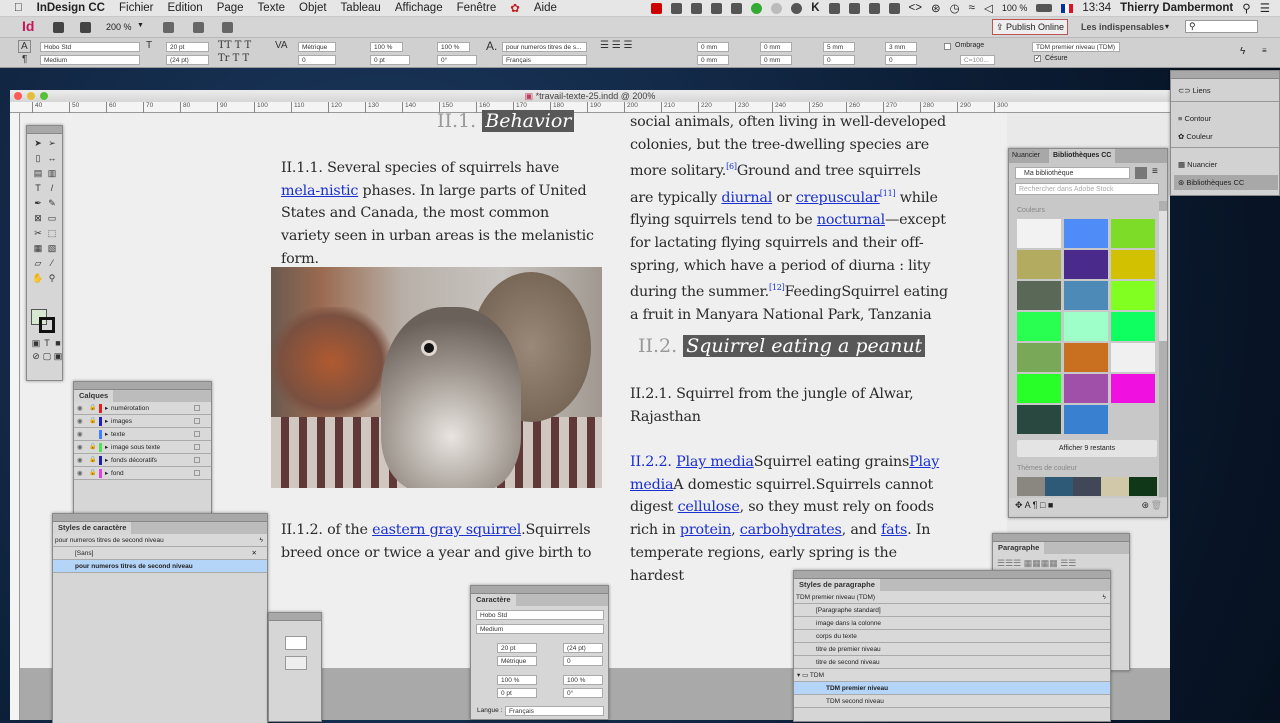 The image size is (1280, 723). Describe the element at coordinates (797, 8) in the screenshot. I see `creative-cloud-icon` at that location.